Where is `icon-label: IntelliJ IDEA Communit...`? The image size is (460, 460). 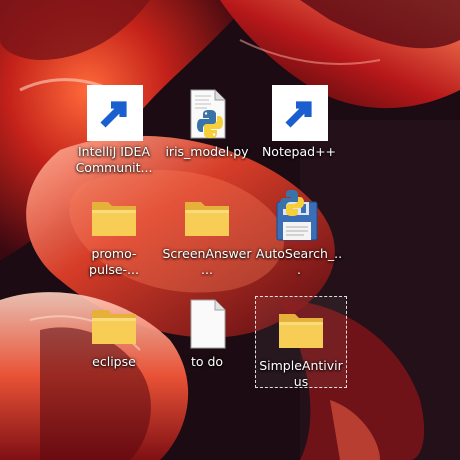
icon-label: IntelliJ IDEA Communit... is located at coordinates (114, 159).